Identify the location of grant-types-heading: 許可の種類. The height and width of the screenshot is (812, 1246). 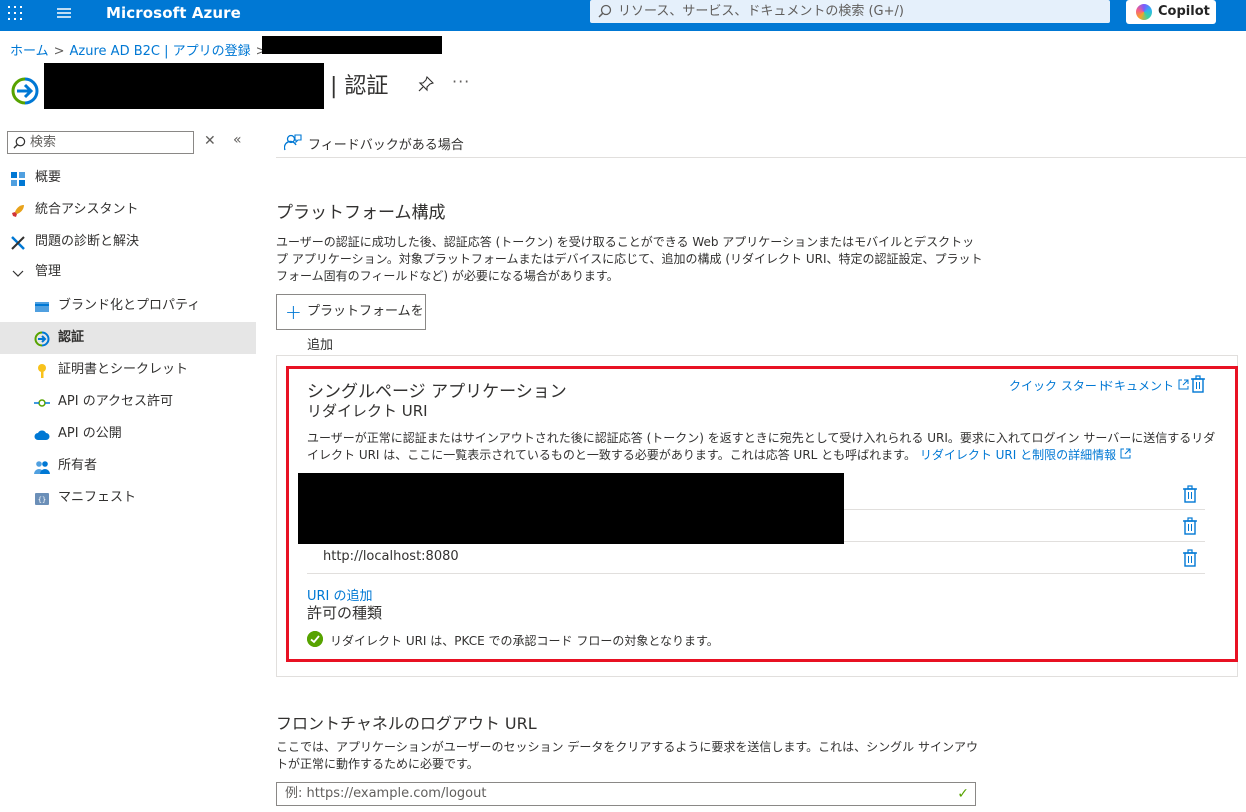
(345, 613).